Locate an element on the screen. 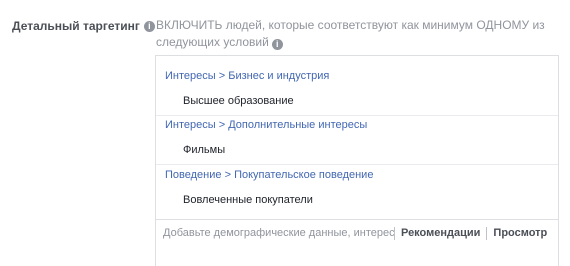  detailed-targeting-label-row: Детальный таргетинг i is located at coordinates (83, 26).